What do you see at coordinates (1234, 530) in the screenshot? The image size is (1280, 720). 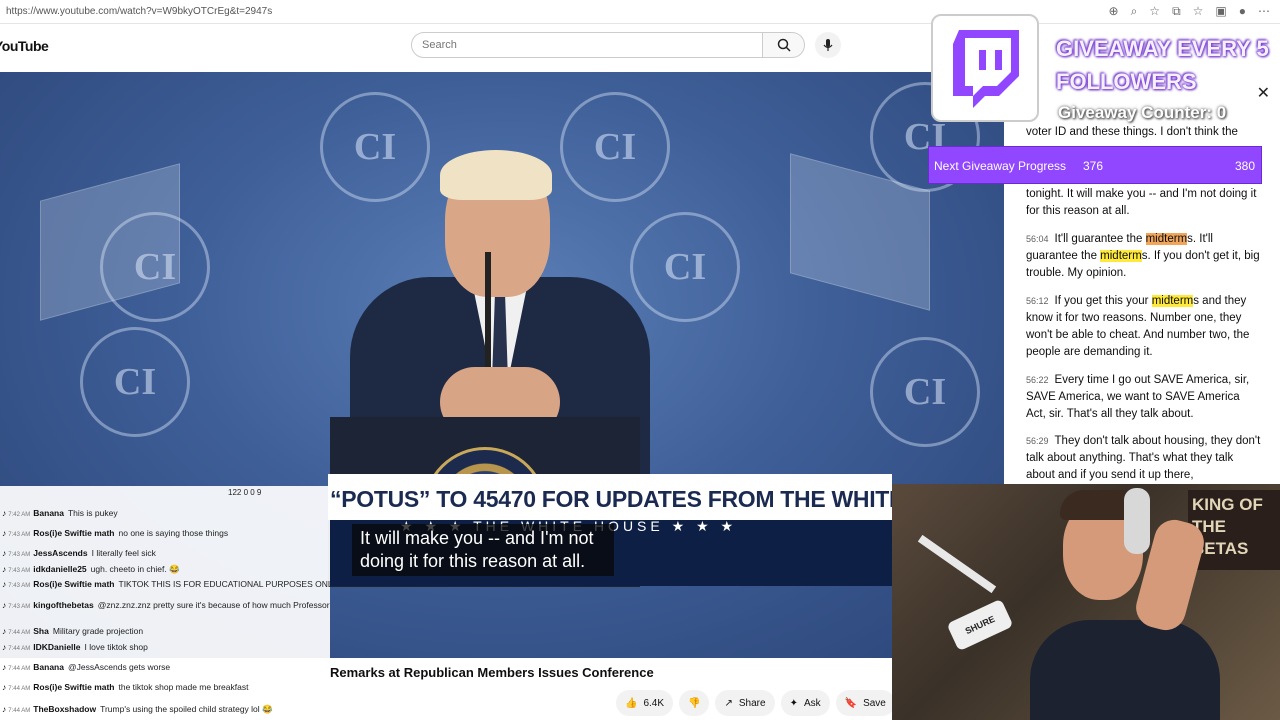 I see `webcam-sign: KING OF THE BETAS` at bounding box center [1234, 530].